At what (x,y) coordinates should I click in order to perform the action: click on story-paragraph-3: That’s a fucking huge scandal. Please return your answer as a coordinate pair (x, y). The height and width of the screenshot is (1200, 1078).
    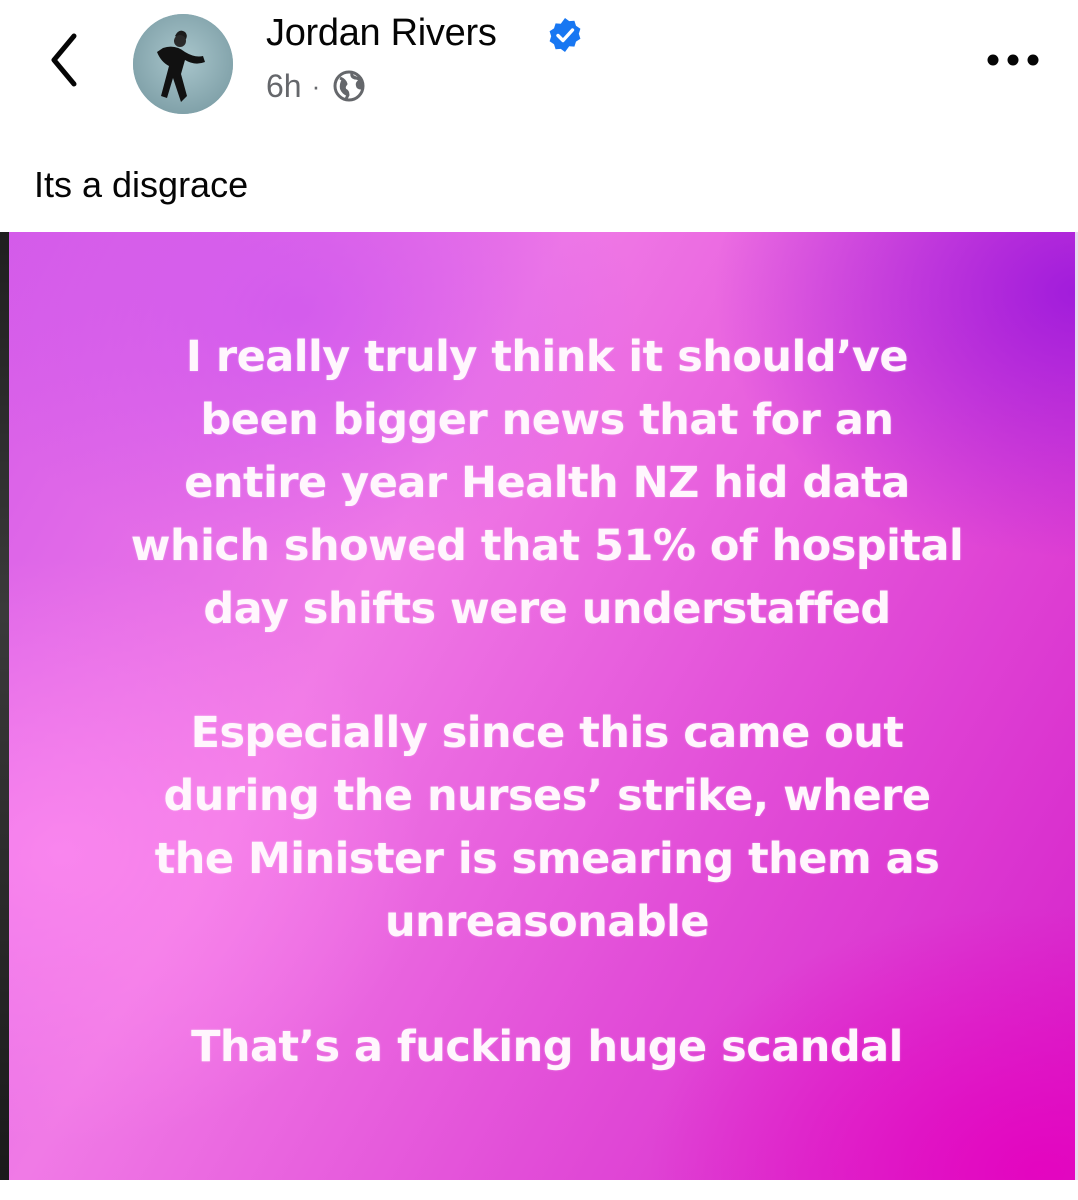
    Looking at the image, I should click on (547, 1047).